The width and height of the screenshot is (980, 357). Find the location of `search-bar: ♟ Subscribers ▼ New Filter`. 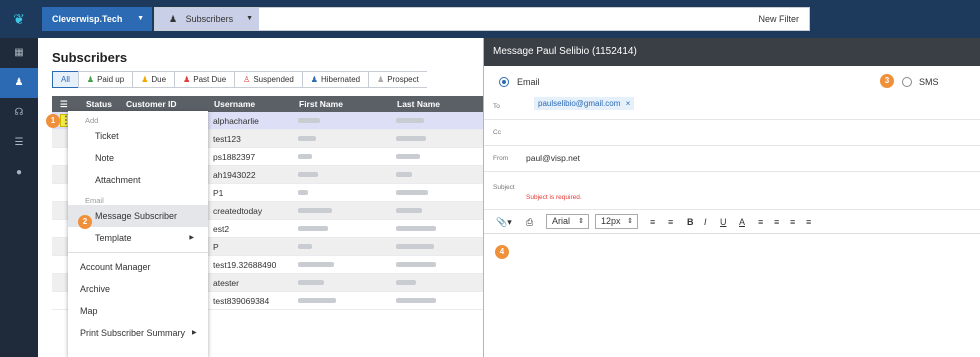

search-bar: ♟ Subscribers ▼ New Filter is located at coordinates (482, 19).